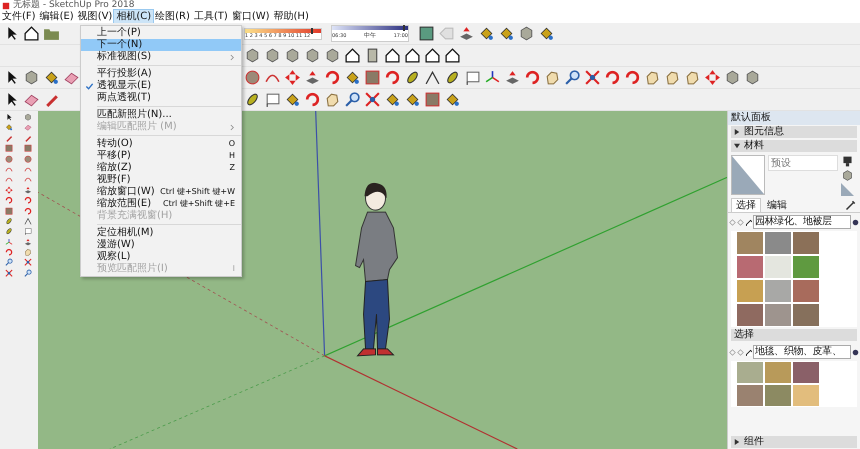  Describe the element at coordinates (426, 33) in the screenshot. I see `map-icon` at that location.